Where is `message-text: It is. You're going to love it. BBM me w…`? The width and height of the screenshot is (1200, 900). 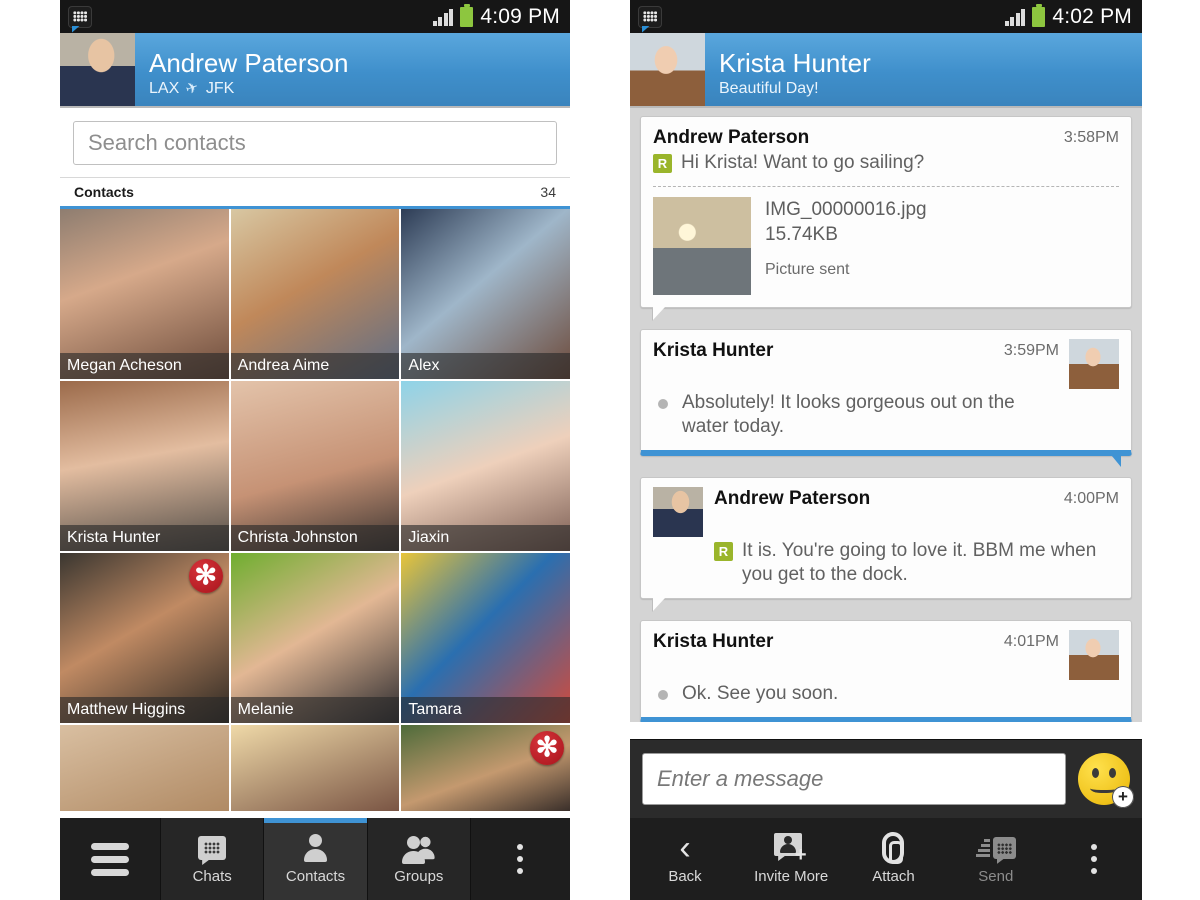
message-text: It is. You're going to love it. BBM me w… is located at coordinates (919, 562).